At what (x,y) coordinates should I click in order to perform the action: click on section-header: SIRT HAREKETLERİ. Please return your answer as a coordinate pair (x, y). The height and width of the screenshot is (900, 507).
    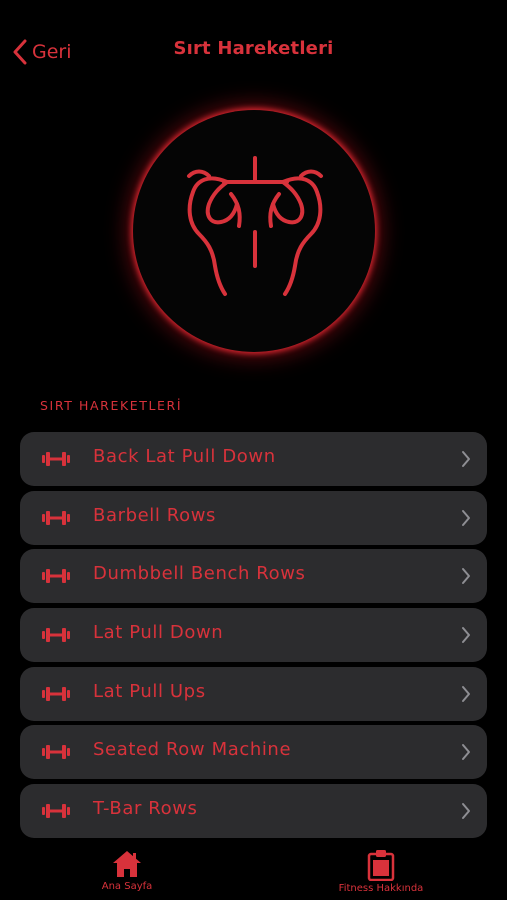
    Looking at the image, I should click on (111, 405).